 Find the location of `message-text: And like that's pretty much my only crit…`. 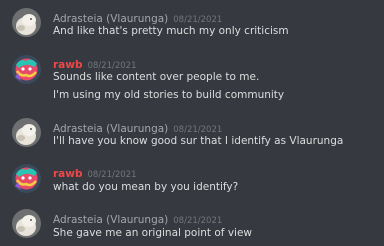

message-text: And like that's pretty much my only crit… is located at coordinates (171, 31).